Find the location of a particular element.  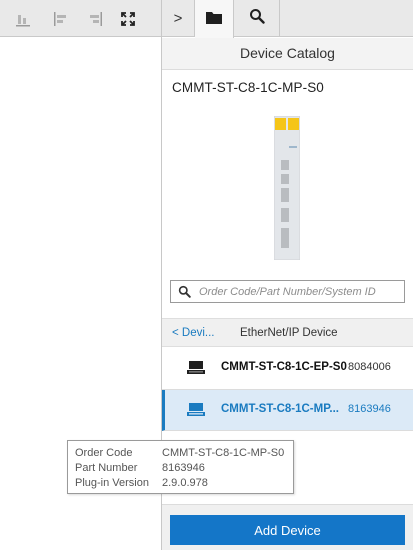

add-device-button: Add Device is located at coordinates (287, 530).